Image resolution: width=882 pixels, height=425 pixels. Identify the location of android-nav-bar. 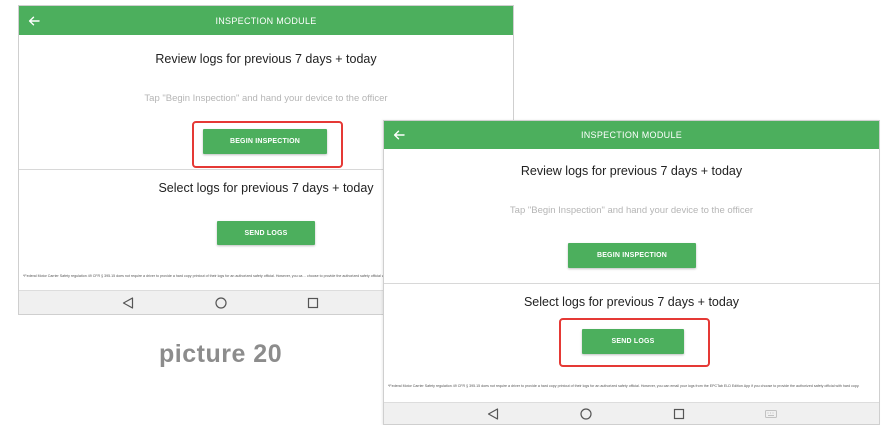
(631, 413).